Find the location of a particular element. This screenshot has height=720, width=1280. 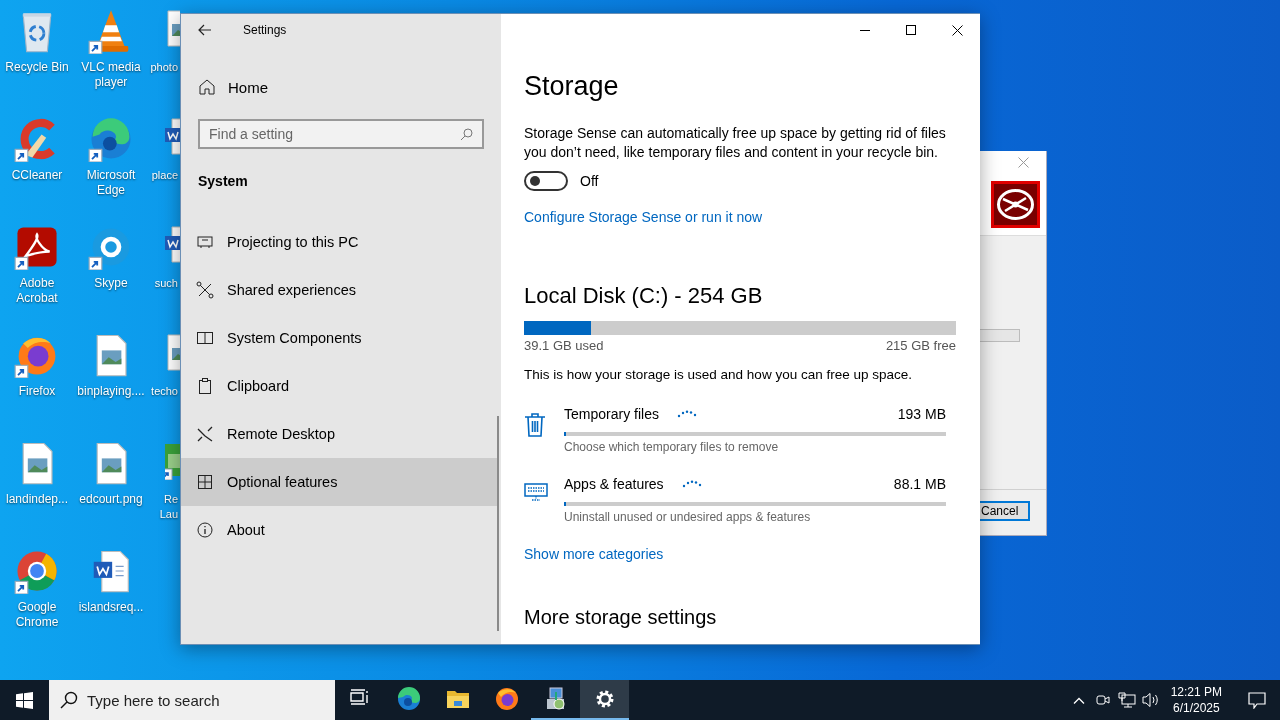

maximize-icon is located at coordinates (911, 30).